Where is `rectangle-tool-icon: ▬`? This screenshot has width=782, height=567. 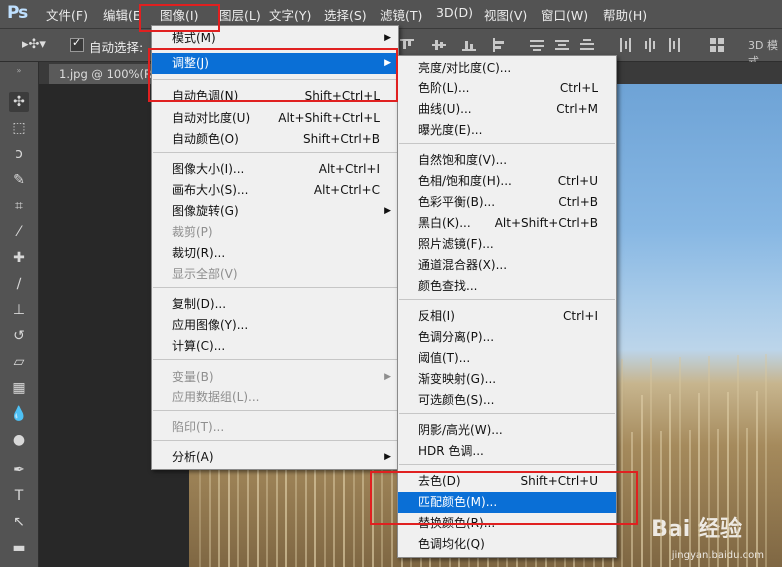
rectangle-tool-icon: ▬ is located at coordinates (19, 548).